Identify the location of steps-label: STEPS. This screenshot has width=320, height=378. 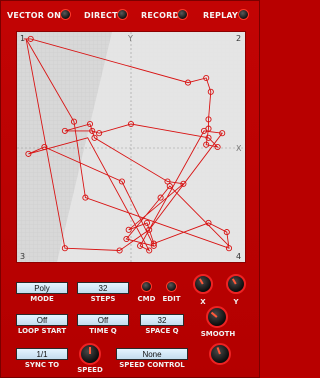
(103, 299).